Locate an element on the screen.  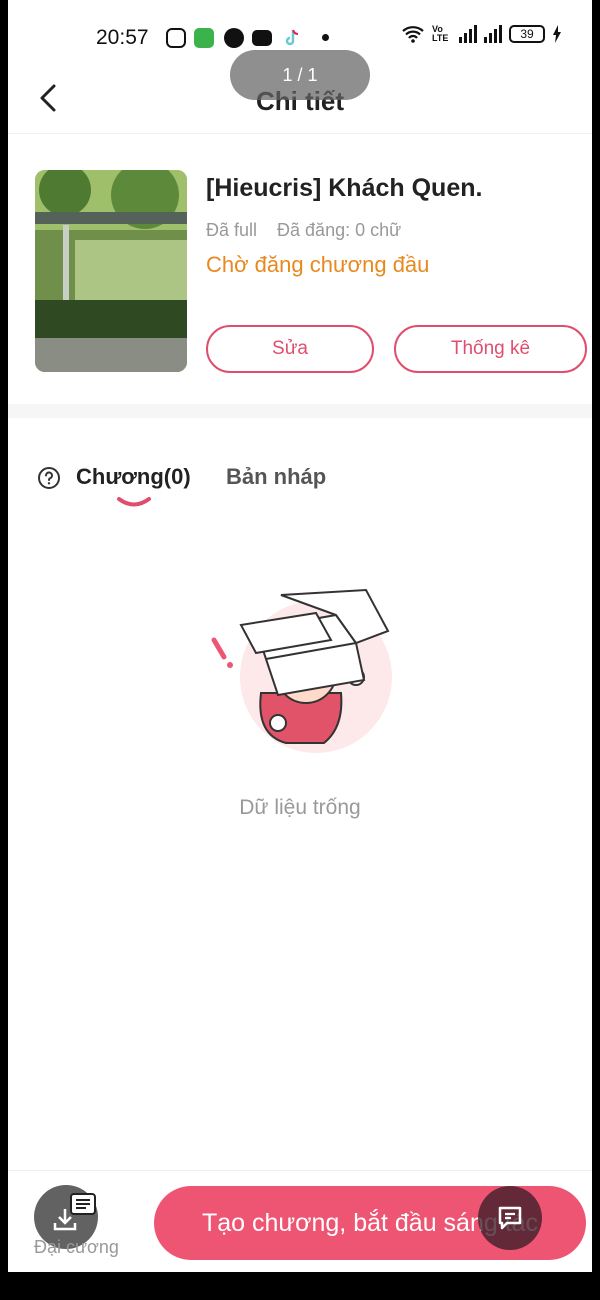
tab-chapters: Chương(0) is located at coordinates (133, 477).